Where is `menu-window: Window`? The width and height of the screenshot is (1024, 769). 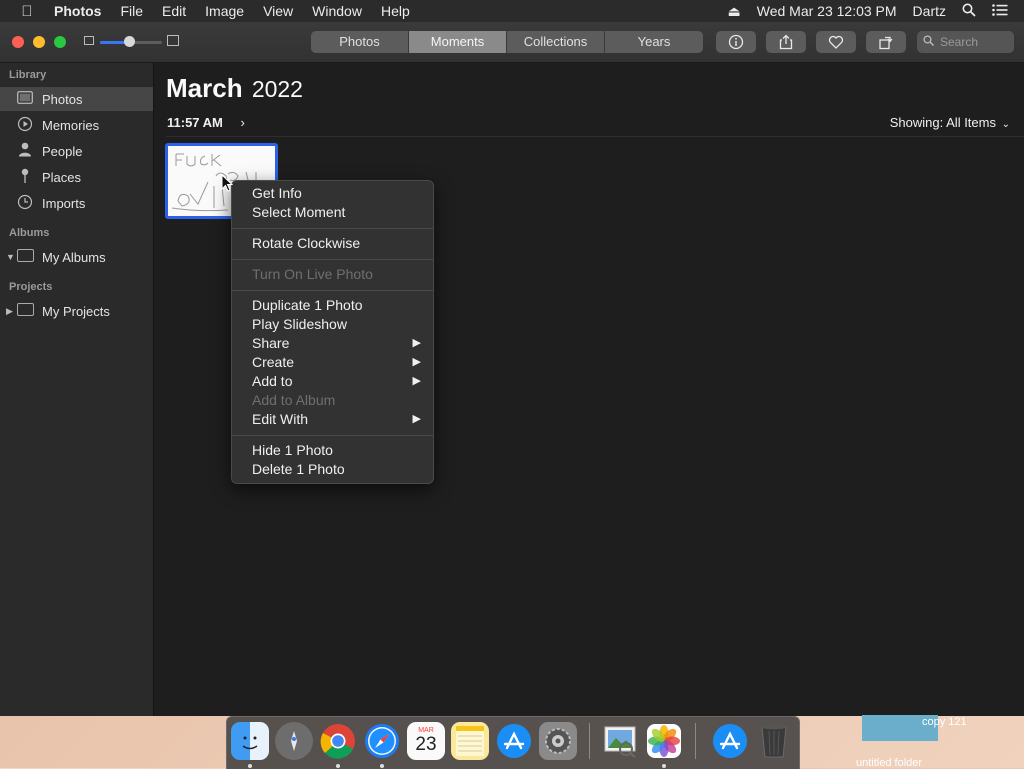 menu-window: Window is located at coordinates (337, 11).